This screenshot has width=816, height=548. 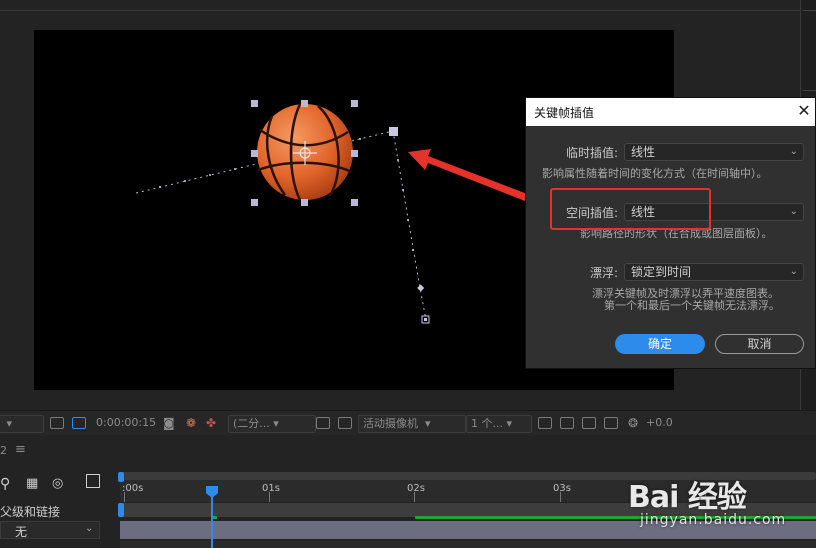 What do you see at coordinates (32, 483) in the screenshot?
I see `frame-blend-icon: ▦` at bounding box center [32, 483].